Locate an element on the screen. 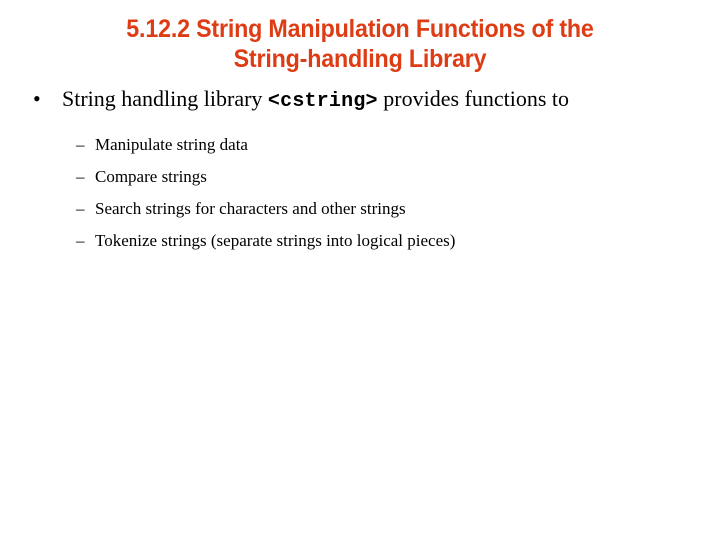 Image resolution: width=720 pixels, height=540 pixels. sub-bullet-text: Manipulate string data is located at coordinates (171, 144).